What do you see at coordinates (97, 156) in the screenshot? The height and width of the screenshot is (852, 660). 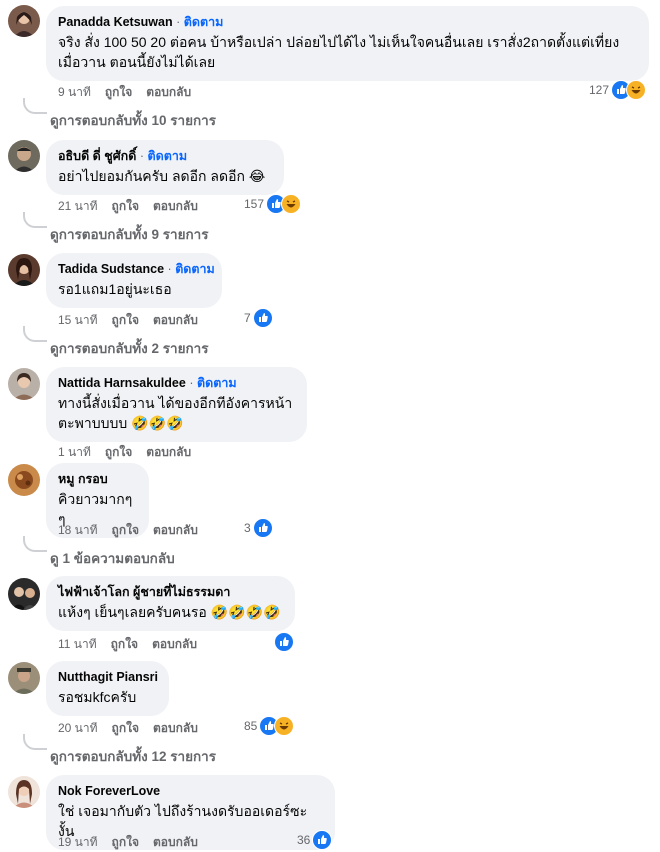 I see `author-name: อธิบดี ดี่ ชูศักดิ์` at bounding box center [97, 156].